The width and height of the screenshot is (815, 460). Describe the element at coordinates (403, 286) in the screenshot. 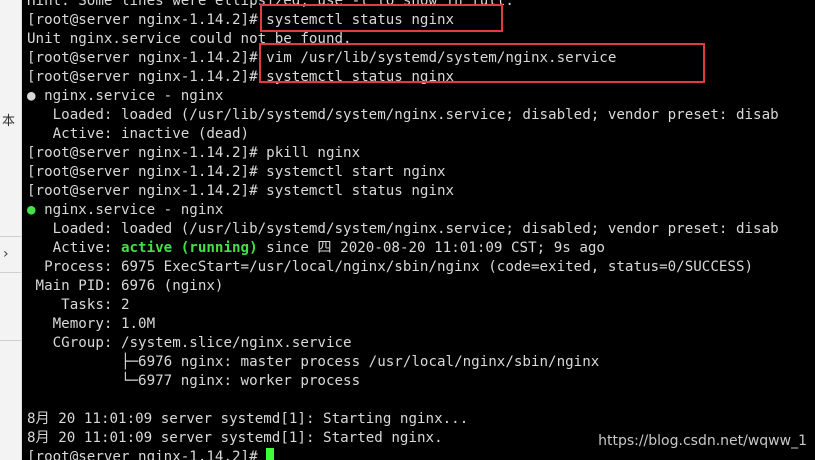

I see `terminal-line: Main PID: 6976 (nginx)` at that location.